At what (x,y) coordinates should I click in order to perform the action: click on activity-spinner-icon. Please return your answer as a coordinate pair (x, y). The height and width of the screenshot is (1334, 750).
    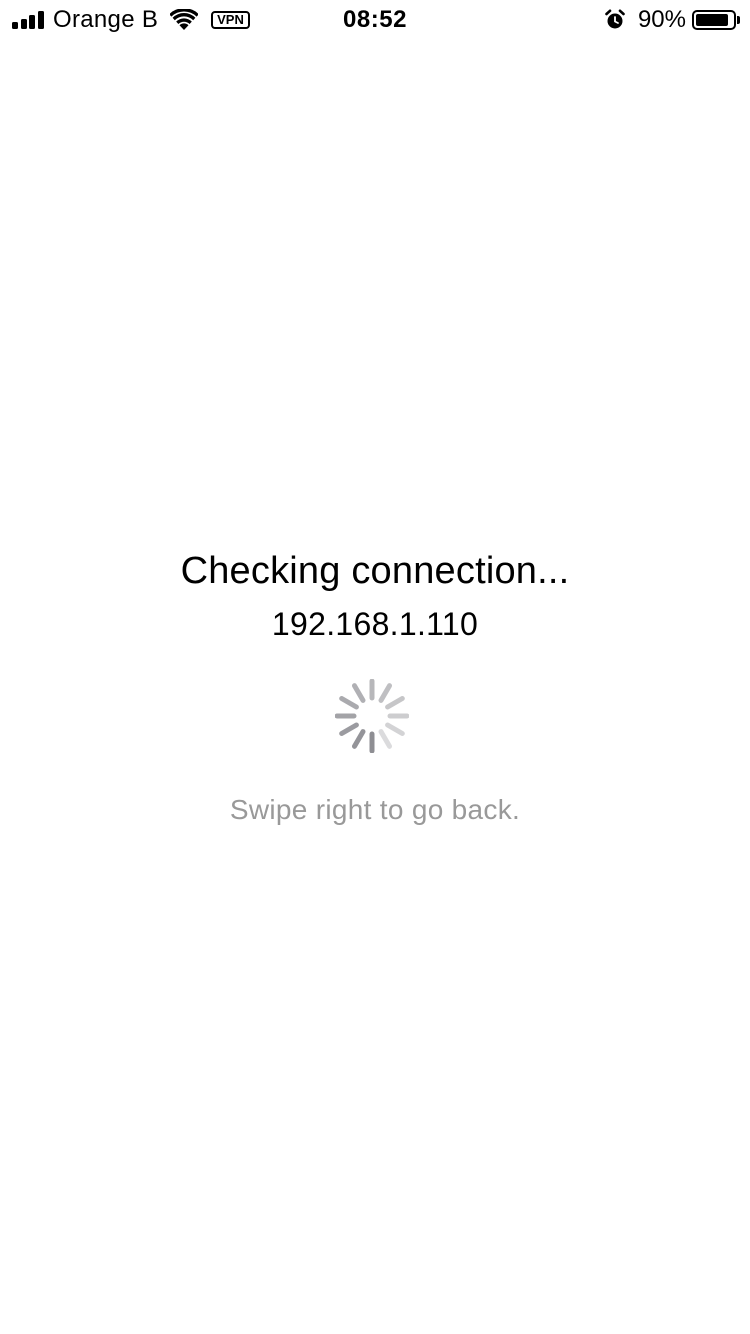
    Looking at the image, I should click on (372, 716).